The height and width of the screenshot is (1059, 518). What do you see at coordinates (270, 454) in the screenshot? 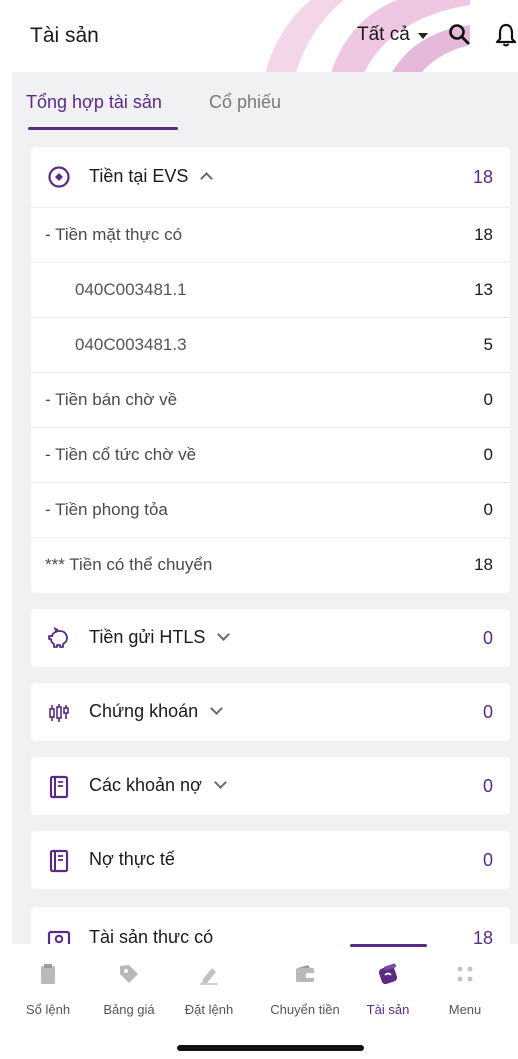
I see `table-row: - Tiền cổ tức chờ về 0` at bounding box center [270, 454].